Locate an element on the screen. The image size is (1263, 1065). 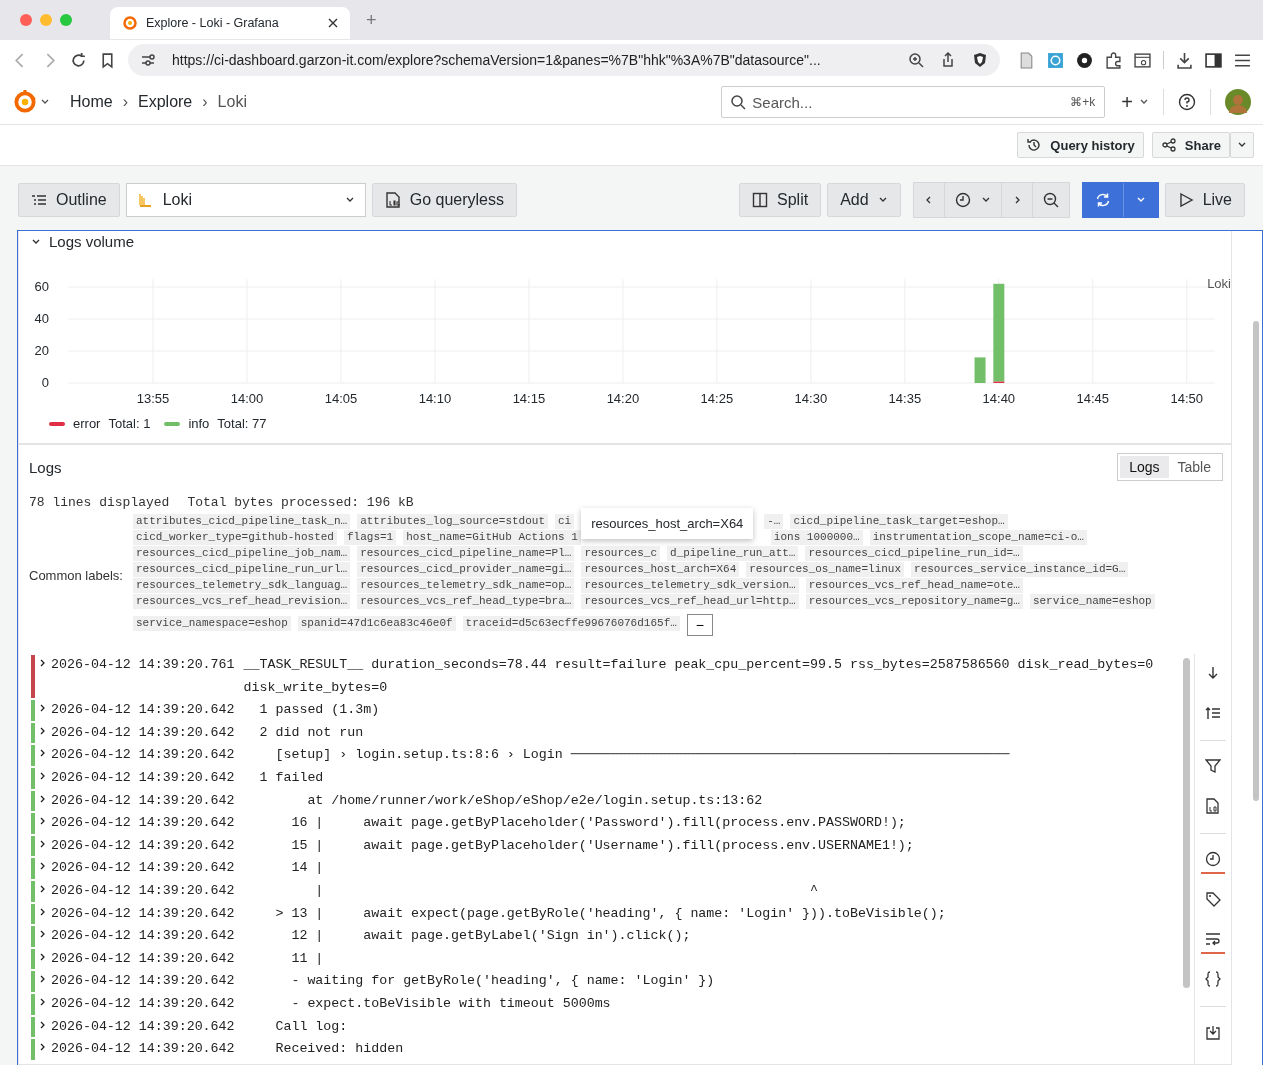
download-icon is located at coordinates (1184, 60).